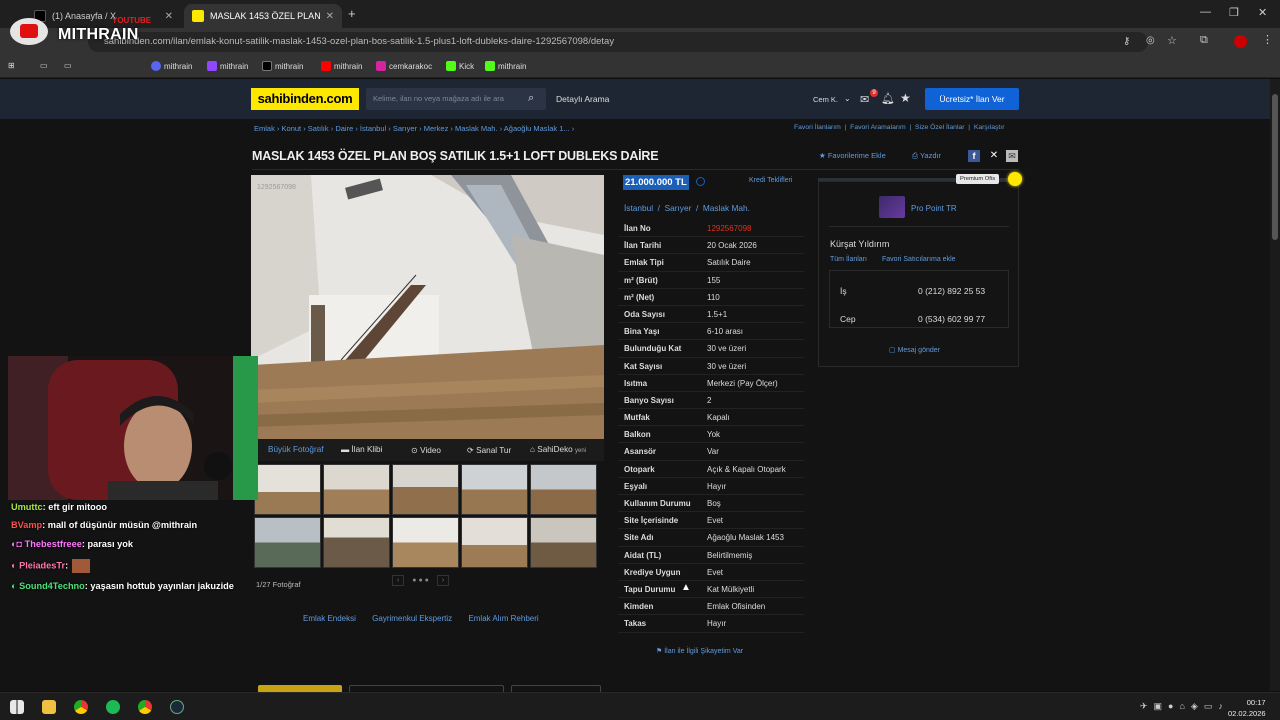 Image resolution: width=1280 pixels, height=720 pixels. Describe the element at coordinates (700, 181) in the screenshot. I see `info-icon` at that location.